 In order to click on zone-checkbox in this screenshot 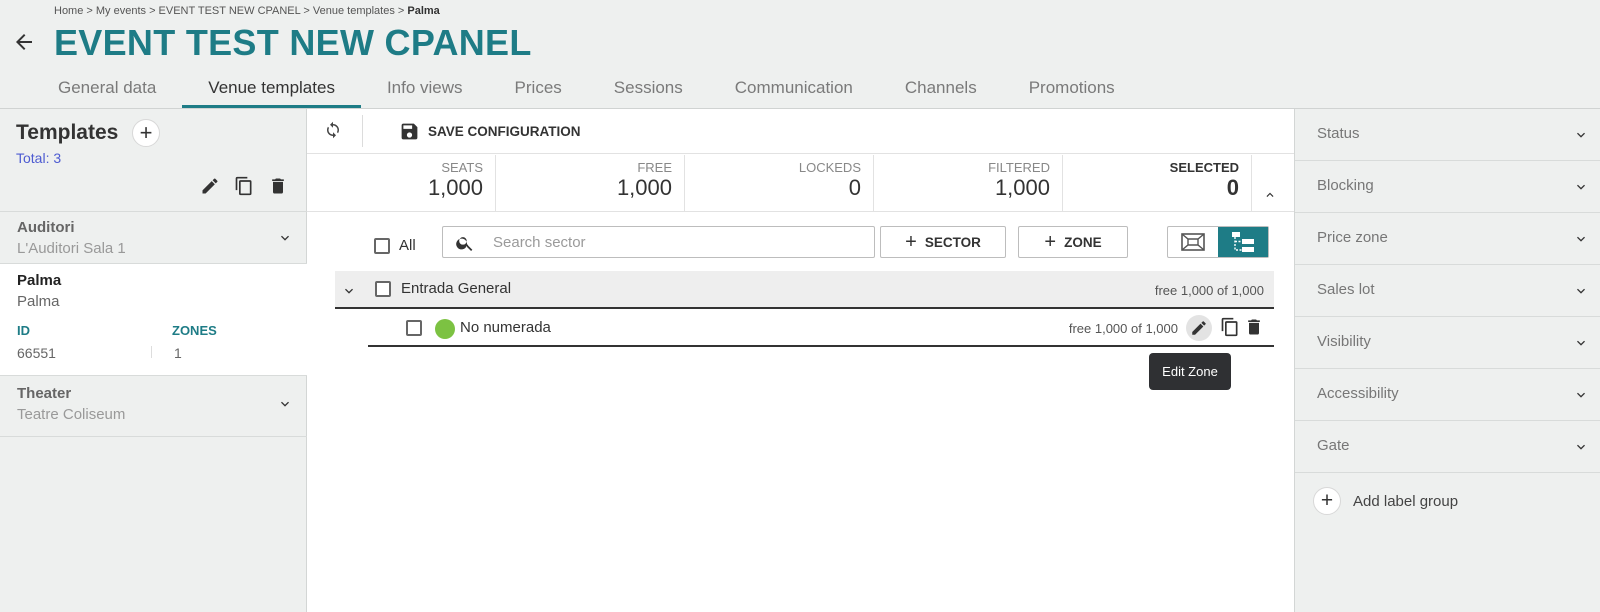, I will do `click(414, 328)`.